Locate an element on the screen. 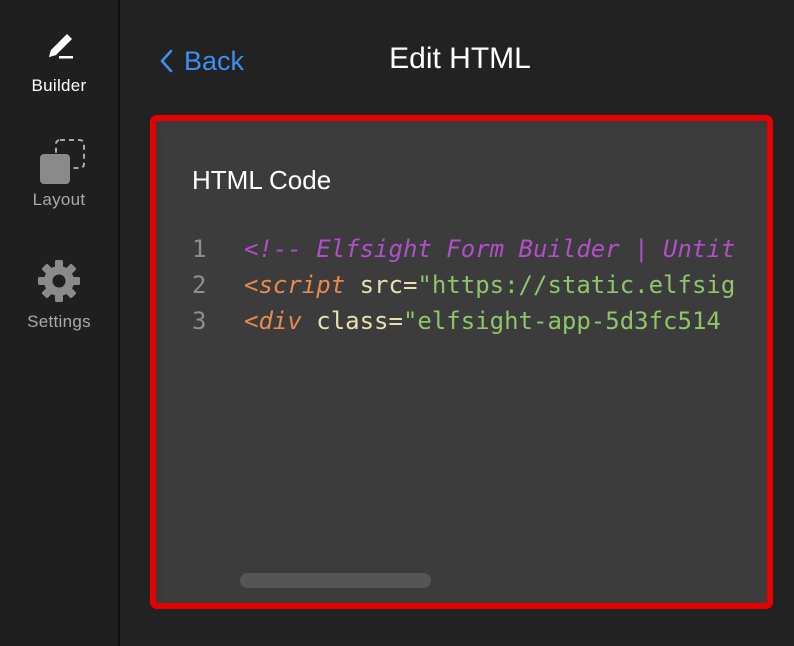  pencil-icon is located at coordinates (59, 47).